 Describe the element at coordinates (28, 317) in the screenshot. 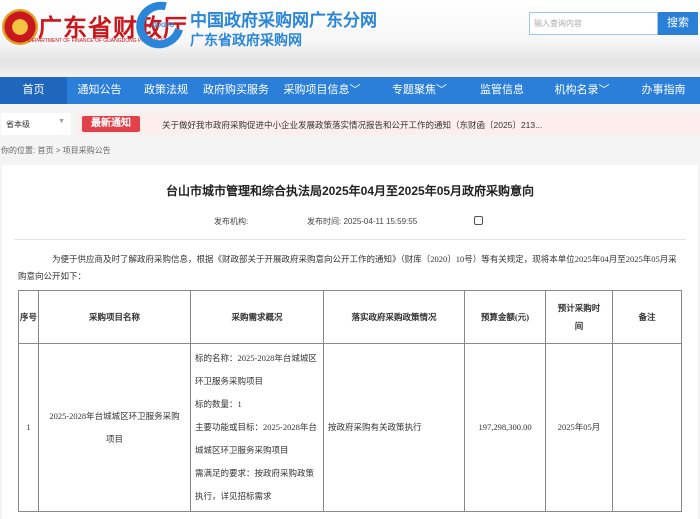

I see `col-no: 序号` at that location.